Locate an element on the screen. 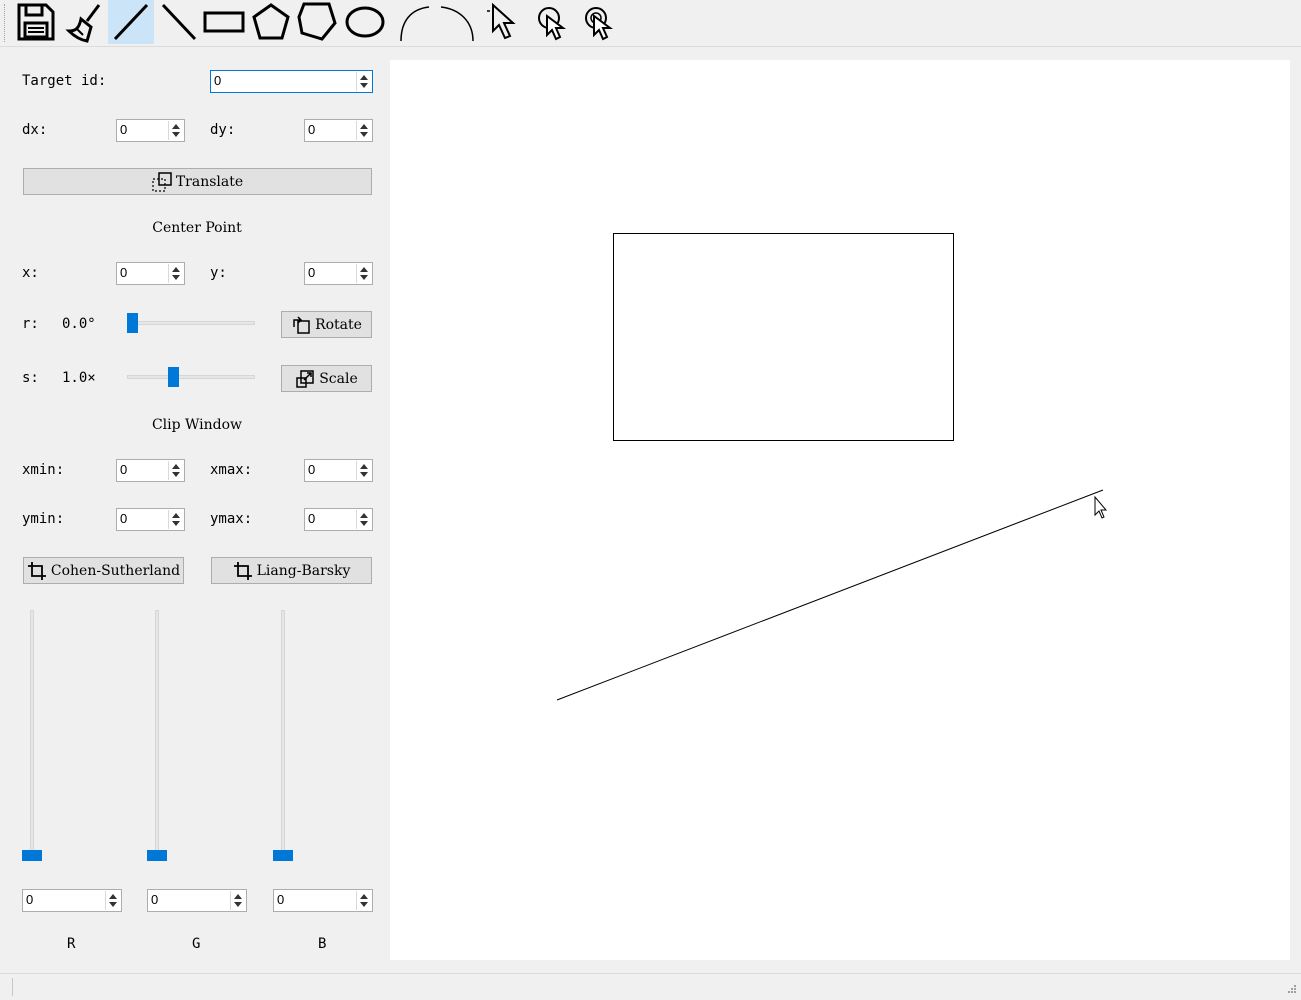  line-bresenham-icon is located at coordinates (178, 22).